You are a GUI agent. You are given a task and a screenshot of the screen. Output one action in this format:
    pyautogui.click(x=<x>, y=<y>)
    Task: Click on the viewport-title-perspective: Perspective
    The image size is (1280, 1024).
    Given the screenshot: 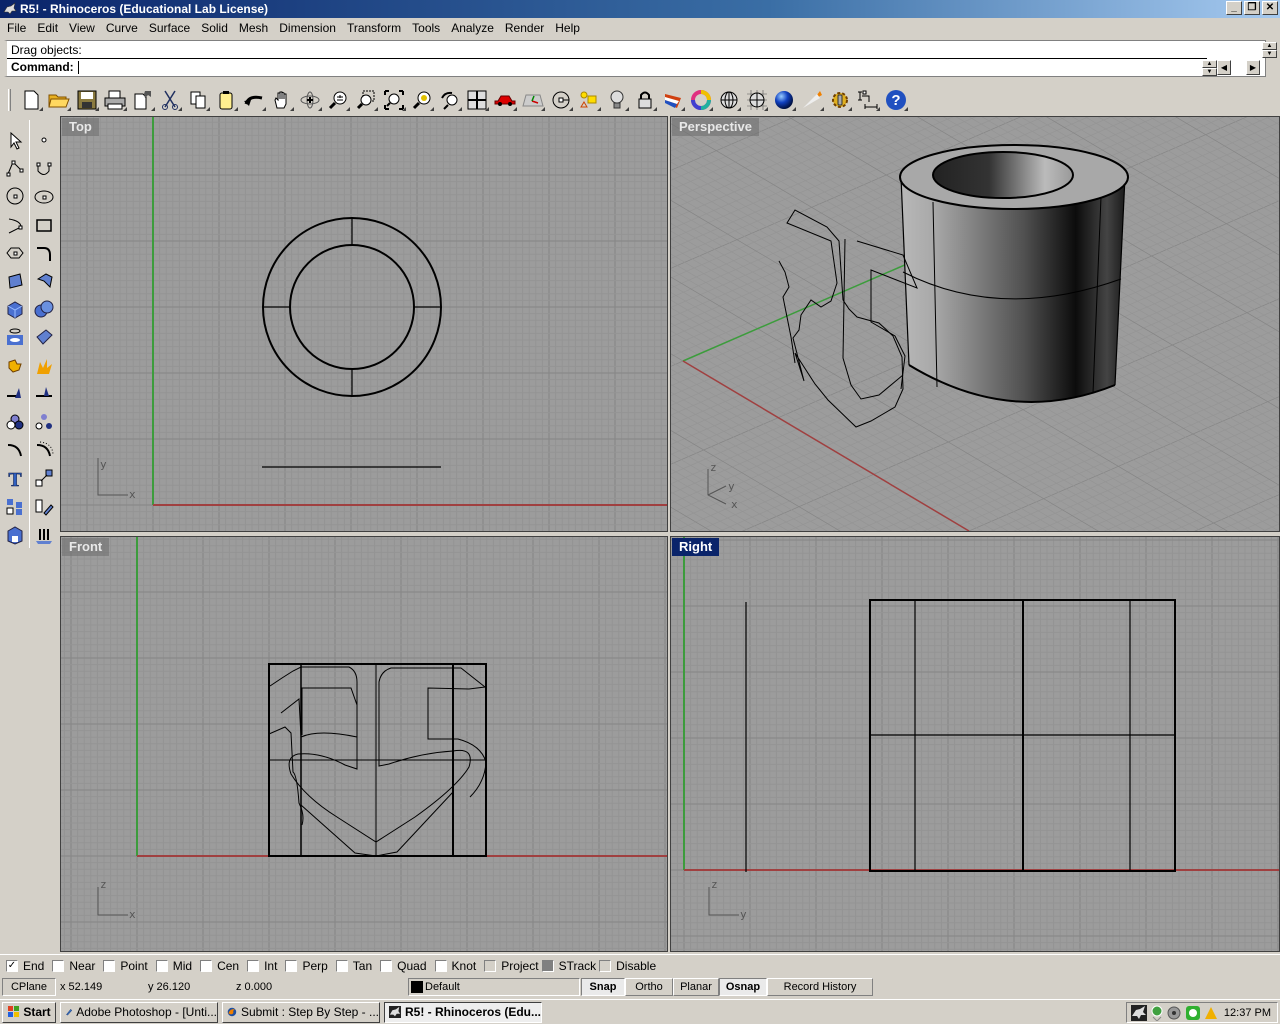 What is the action you would take?
    pyautogui.click(x=715, y=127)
    